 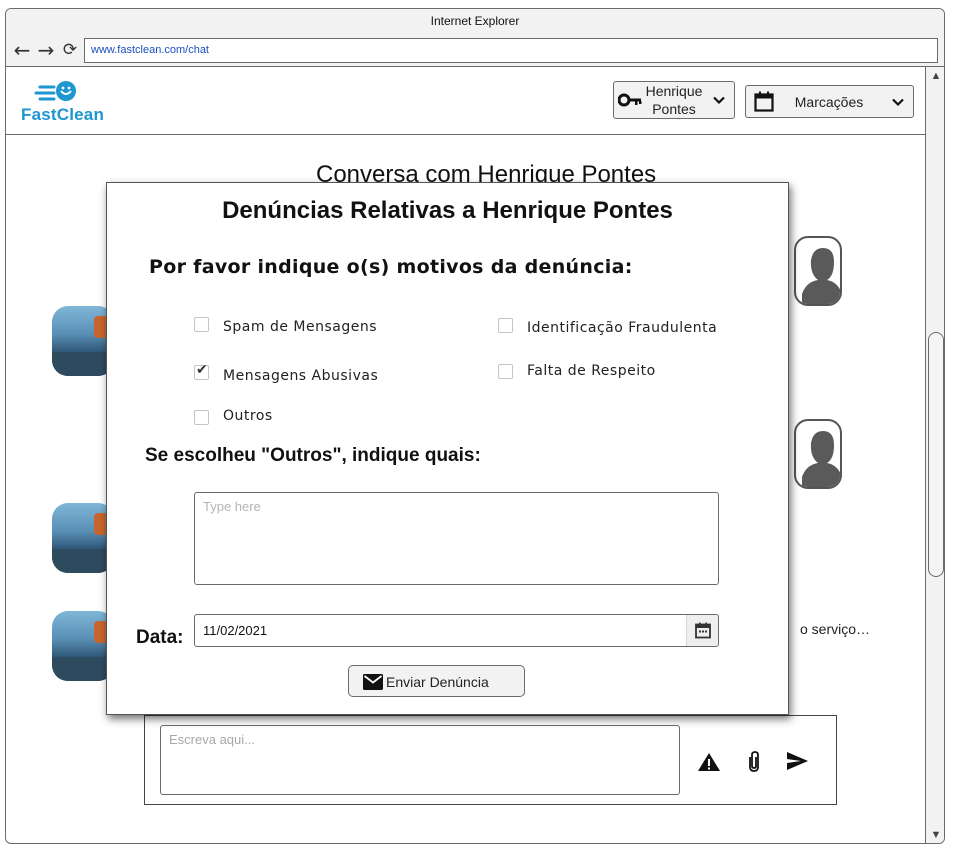 I want to click on submit-report-label: Enviar Denúncia, so click(x=437, y=682).